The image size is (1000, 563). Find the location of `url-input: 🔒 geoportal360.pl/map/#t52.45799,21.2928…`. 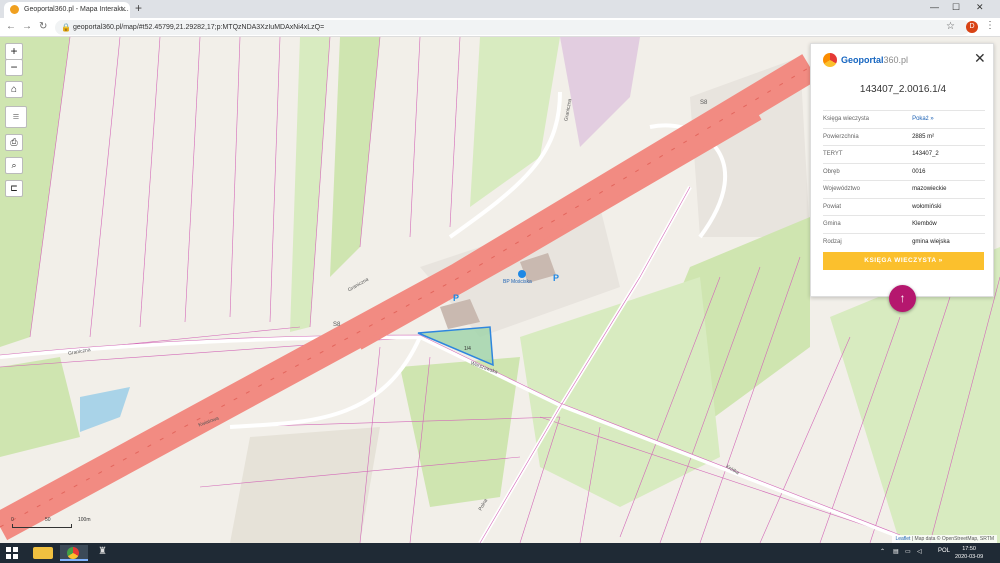

url-input: 🔒 geoportal360.pl/map/#t52.45799,21.2928… is located at coordinates (512, 27).